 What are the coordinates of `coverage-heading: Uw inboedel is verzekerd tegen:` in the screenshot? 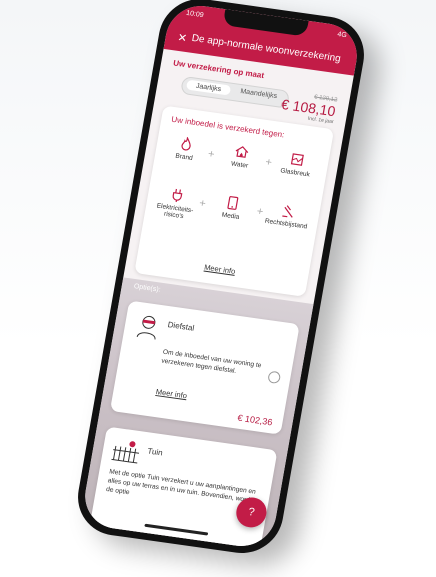 It's located at (228, 127).